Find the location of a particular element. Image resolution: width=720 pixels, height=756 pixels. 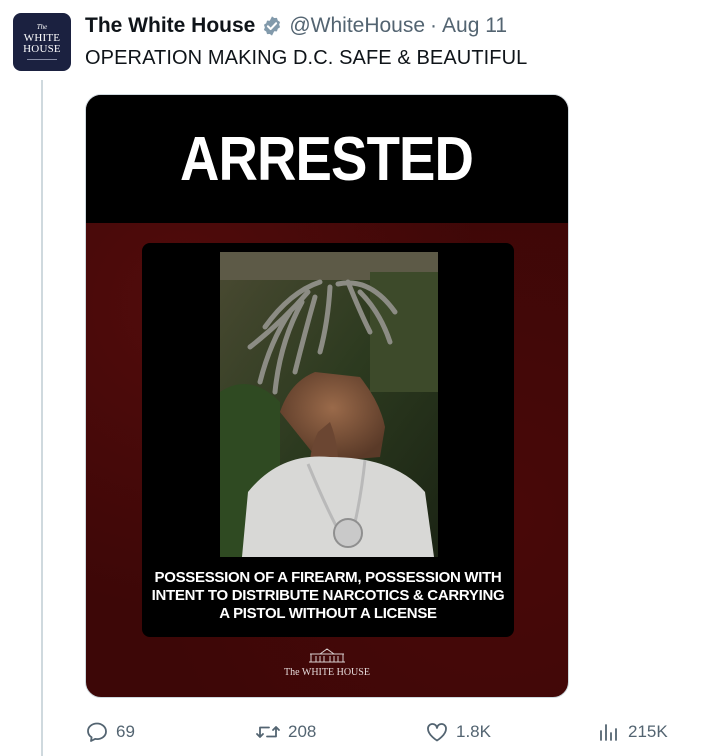

tweet-date: Aug 11 is located at coordinates (474, 26).